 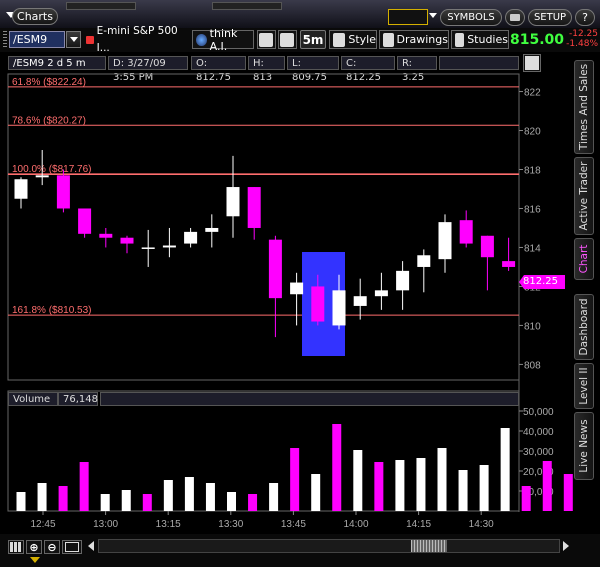 I want to click on time-tick-label: 13:15, so click(x=168, y=524).